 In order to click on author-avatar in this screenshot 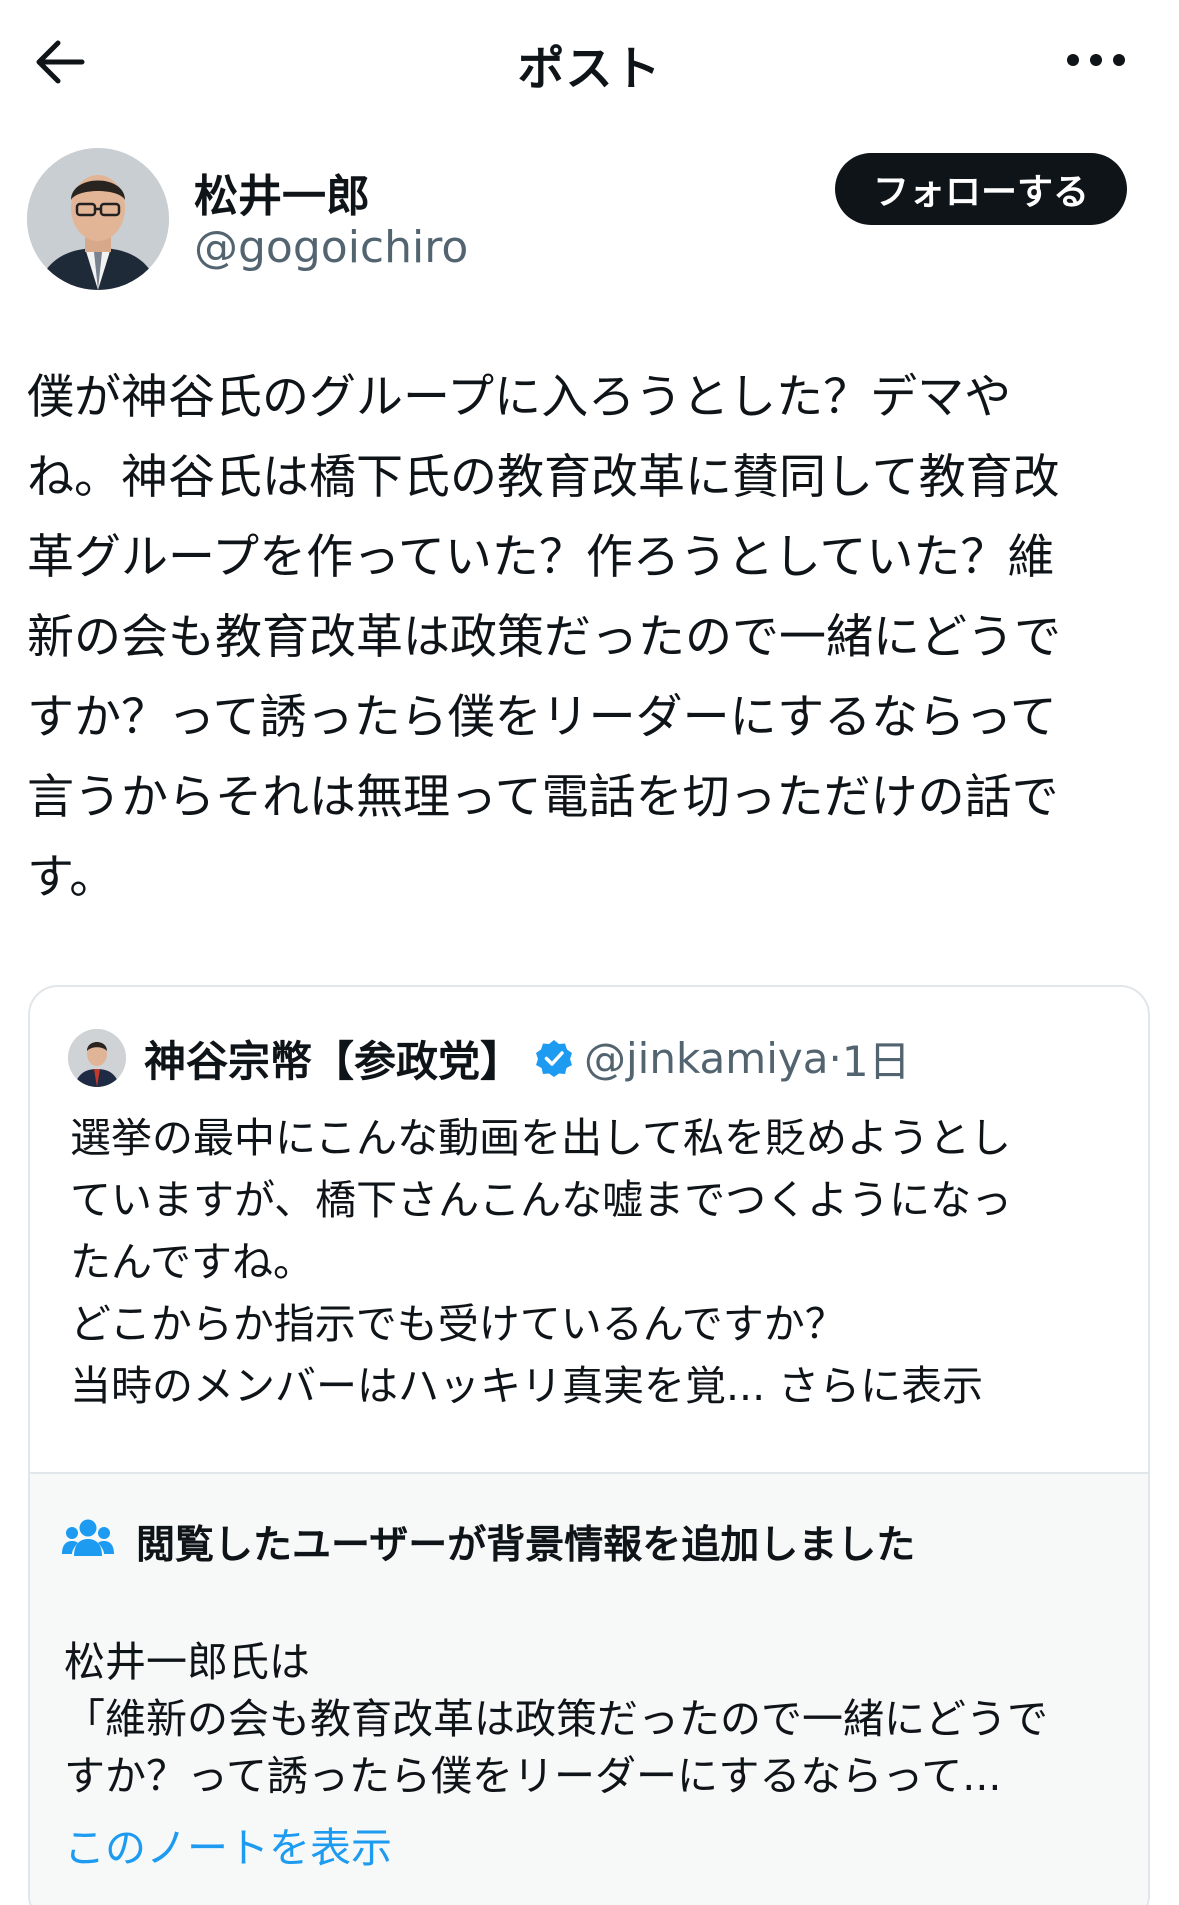, I will do `click(98, 219)`.